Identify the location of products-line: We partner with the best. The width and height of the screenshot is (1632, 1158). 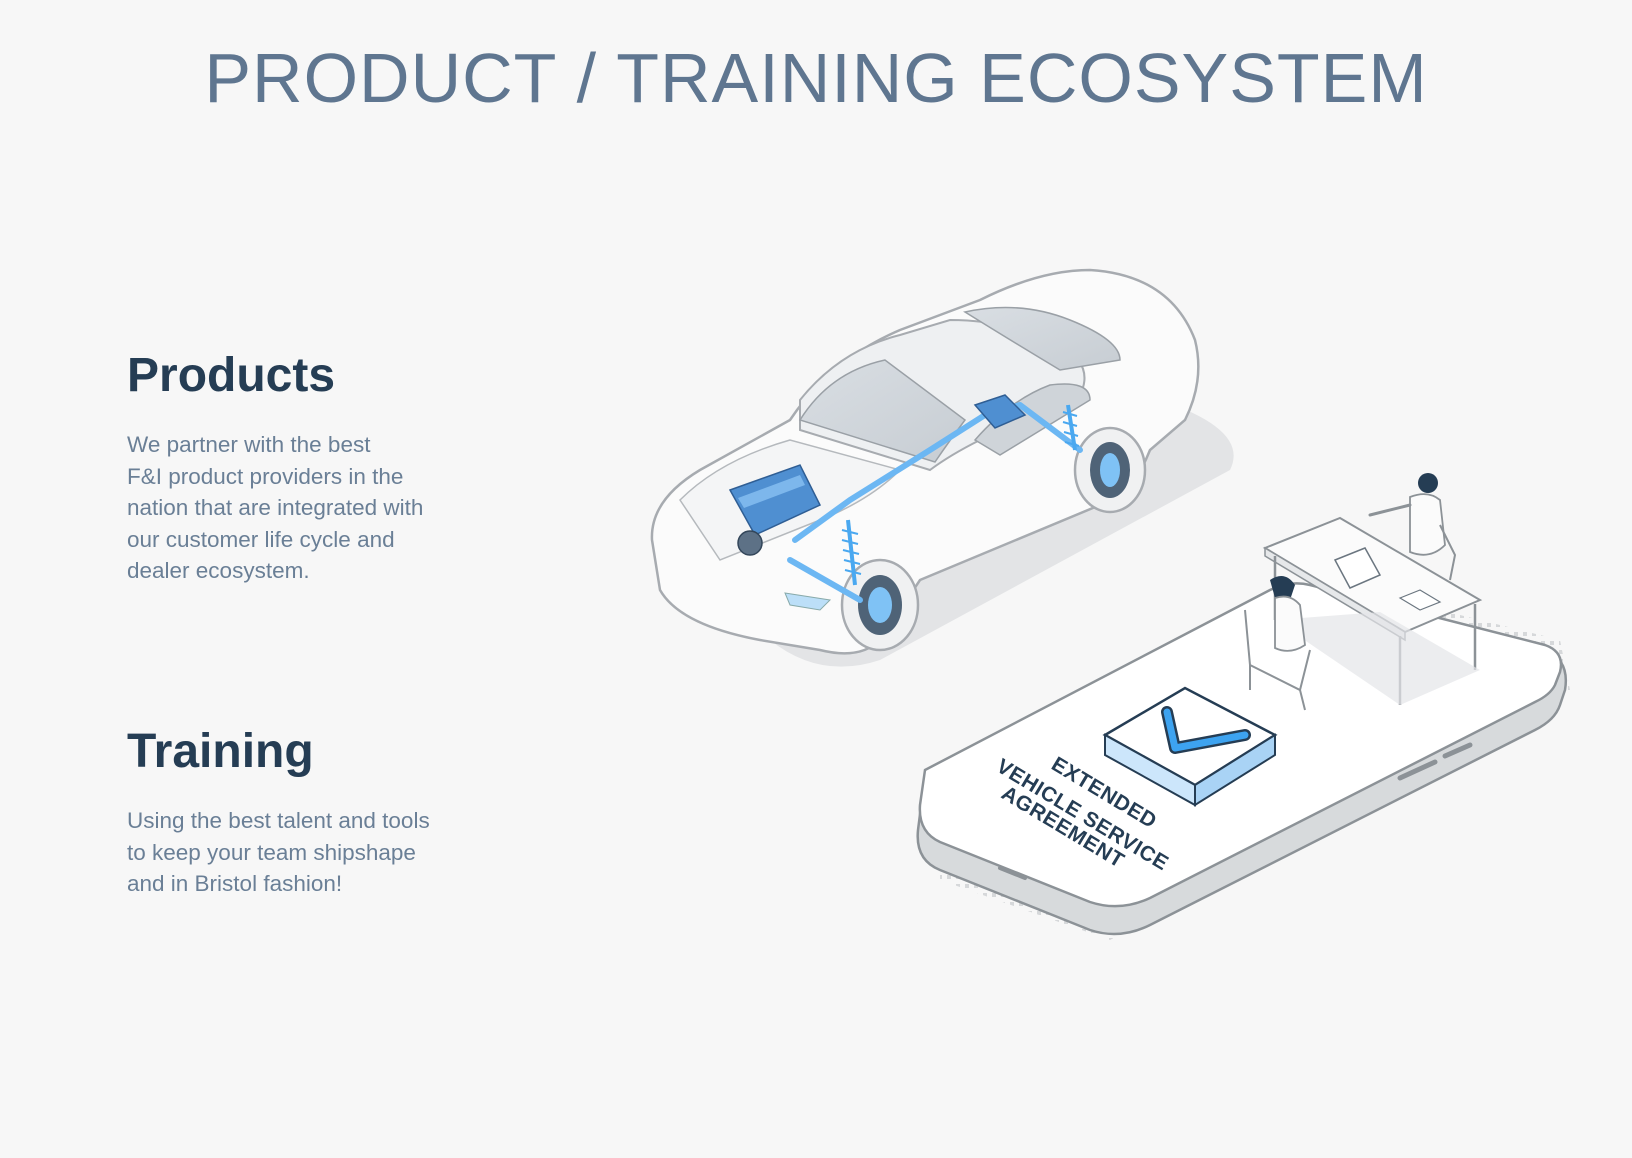
(249, 444).